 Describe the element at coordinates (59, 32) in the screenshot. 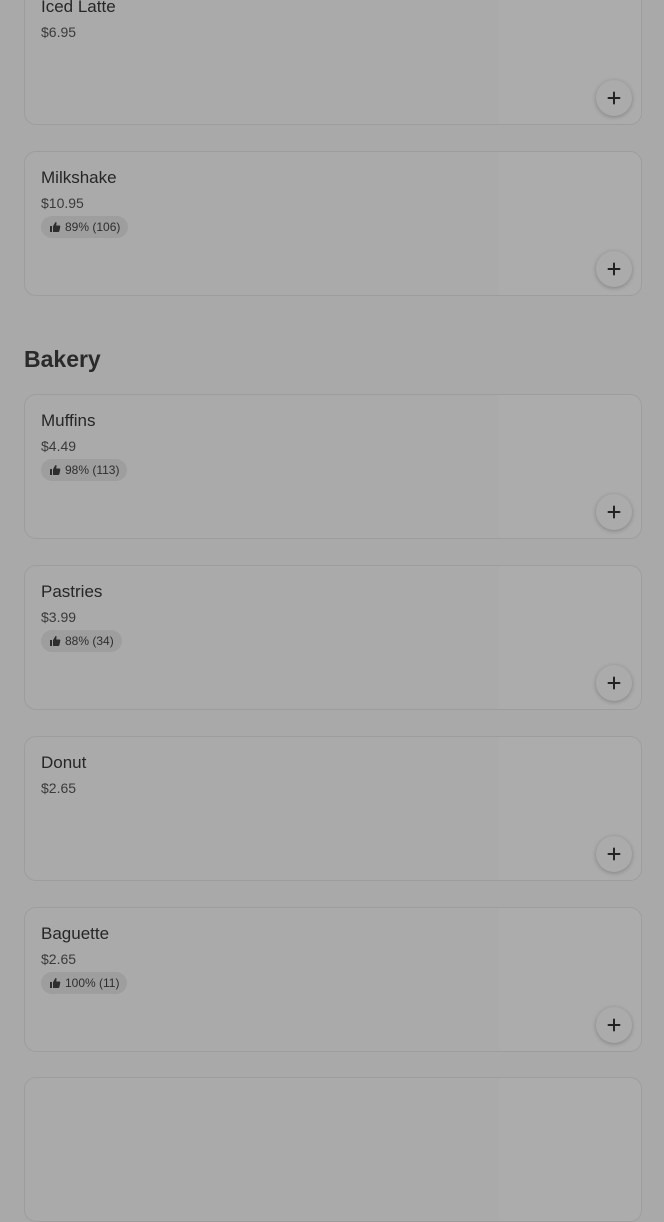

I see `item-price: $6.95` at that location.